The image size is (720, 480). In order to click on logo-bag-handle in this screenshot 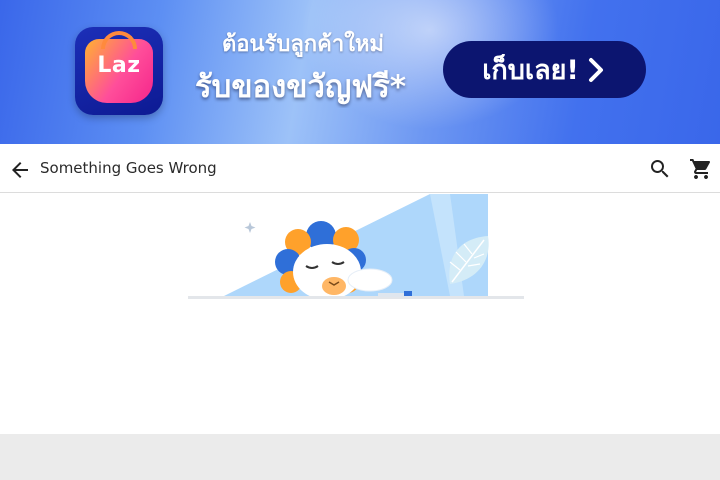, I will do `click(119, 40)`.